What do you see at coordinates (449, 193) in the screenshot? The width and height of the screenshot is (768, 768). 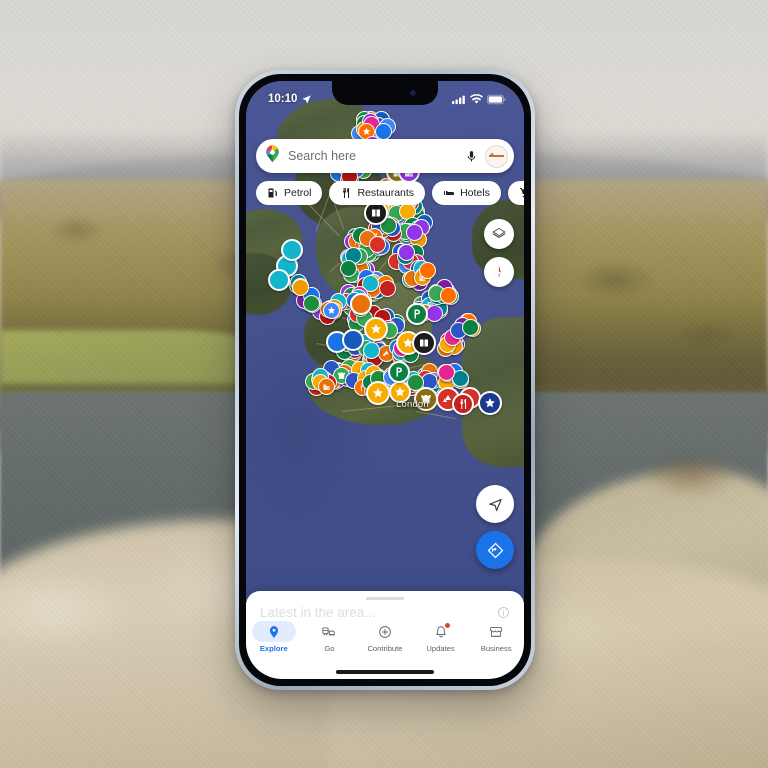 I see `hotel-bed-icon` at bounding box center [449, 193].